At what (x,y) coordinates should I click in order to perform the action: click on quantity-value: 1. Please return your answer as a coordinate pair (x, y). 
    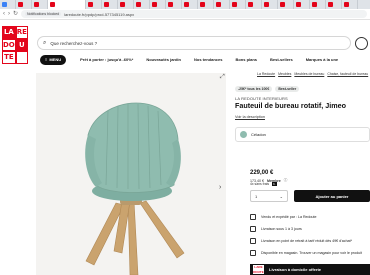
    Looking at the image, I should click on (256, 196).